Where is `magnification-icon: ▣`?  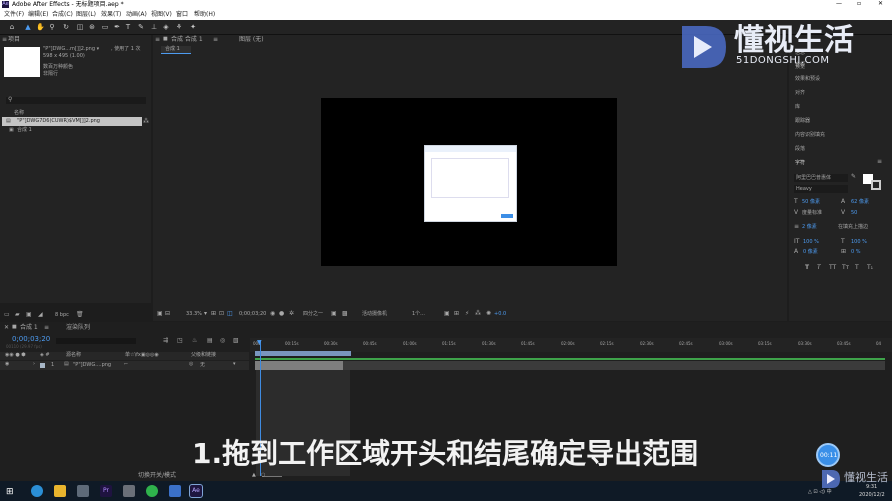 magnification-icon: ▣ is located at coordinates (160, 314).